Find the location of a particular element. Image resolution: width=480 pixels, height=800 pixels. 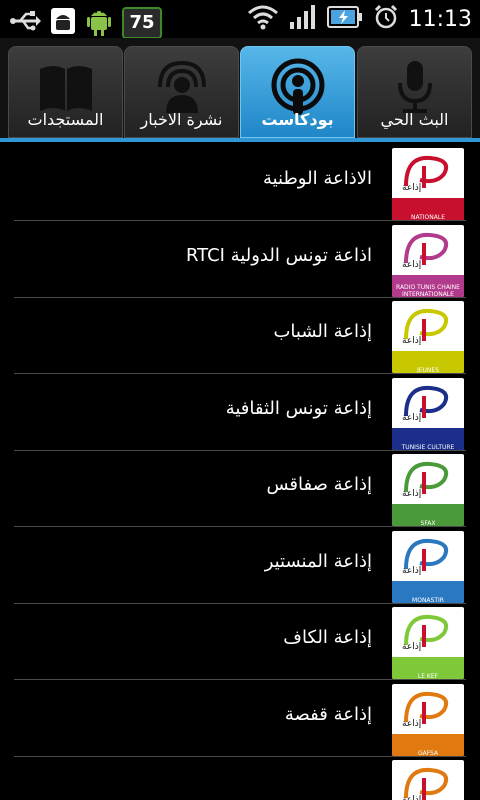

logo-subtitle: GAFSA is located at coordinates (428, 752).